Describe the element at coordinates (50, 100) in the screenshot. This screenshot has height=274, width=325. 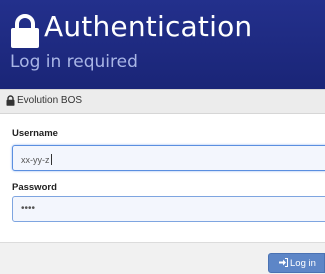
I see `panel-title: Evolution BOS` at that location.